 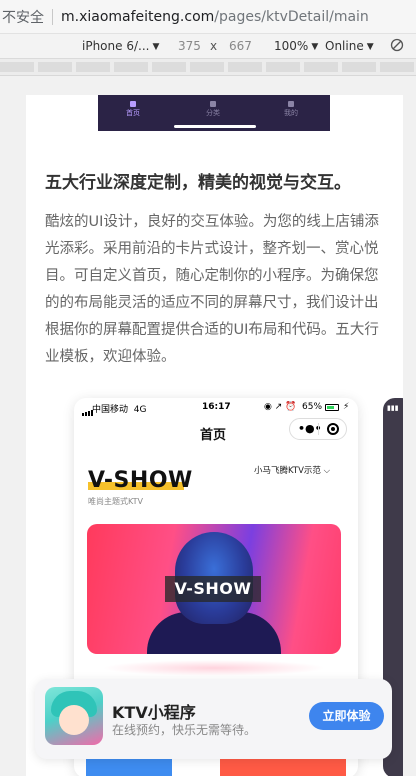 I want to click on network-select-label: Online, so click(x=344, y=46).